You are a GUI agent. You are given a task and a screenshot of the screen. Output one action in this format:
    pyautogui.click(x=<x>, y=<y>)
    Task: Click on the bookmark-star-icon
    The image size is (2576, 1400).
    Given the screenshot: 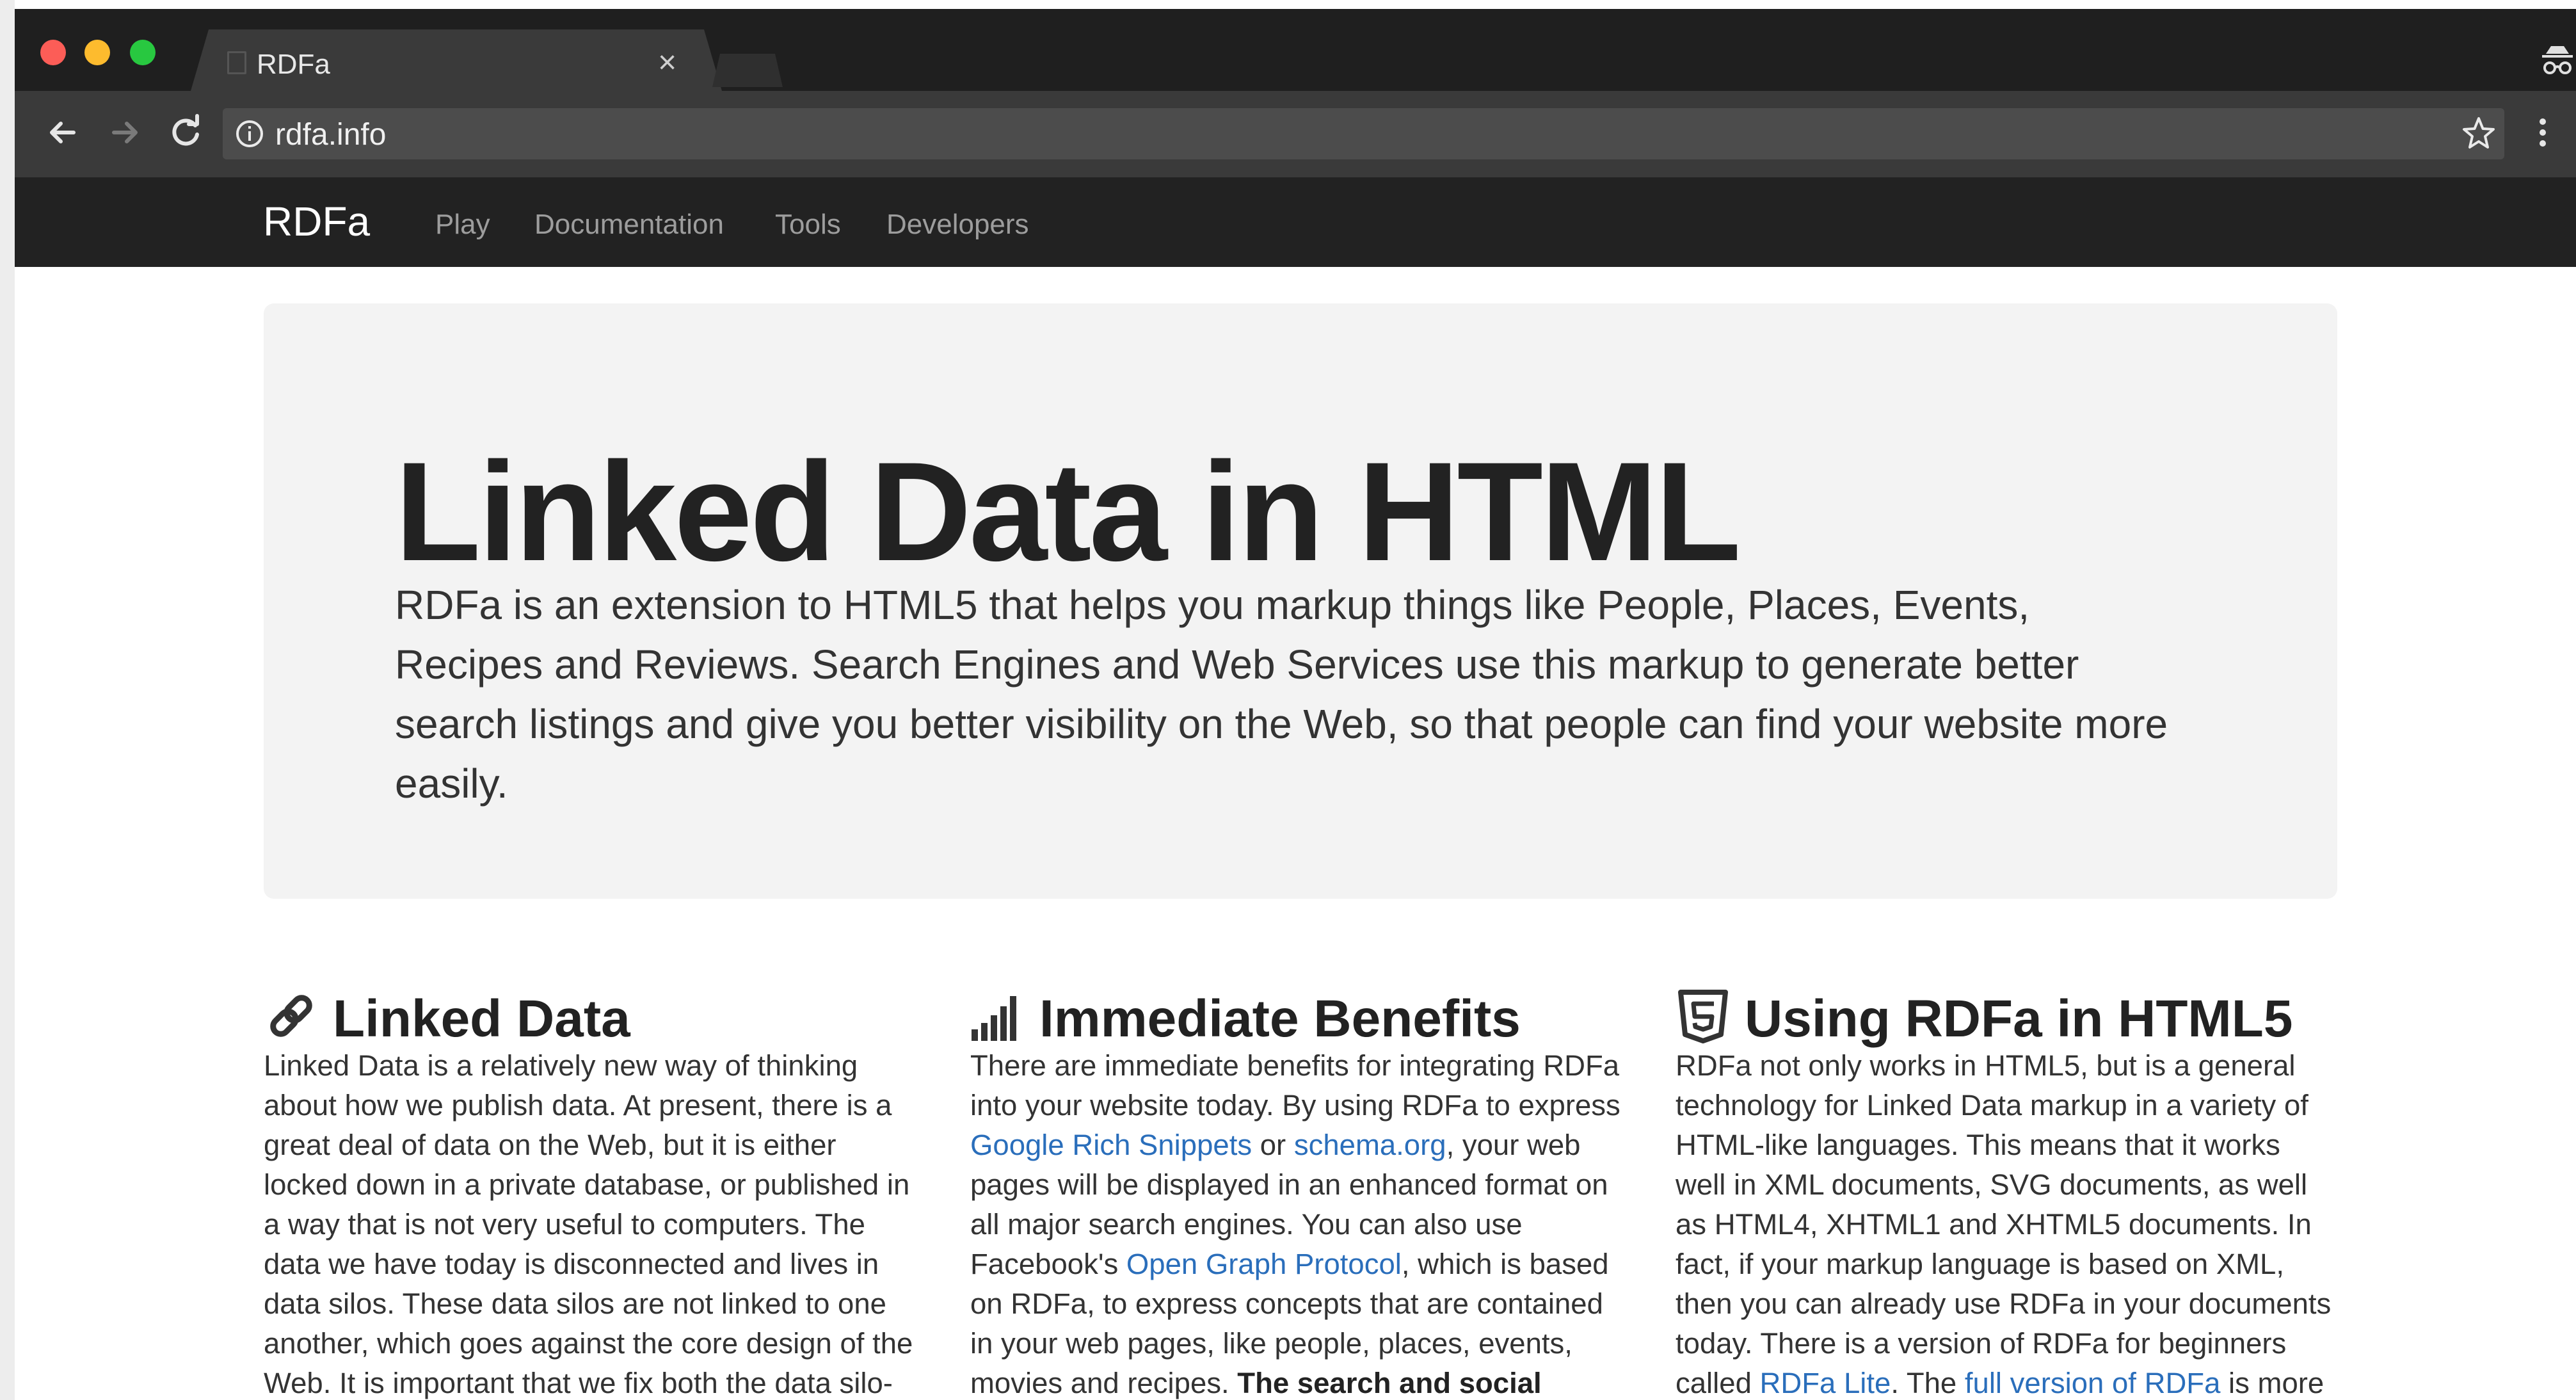 What is the action you would take?
    pyautogui.click(x=2479, y=134)
    